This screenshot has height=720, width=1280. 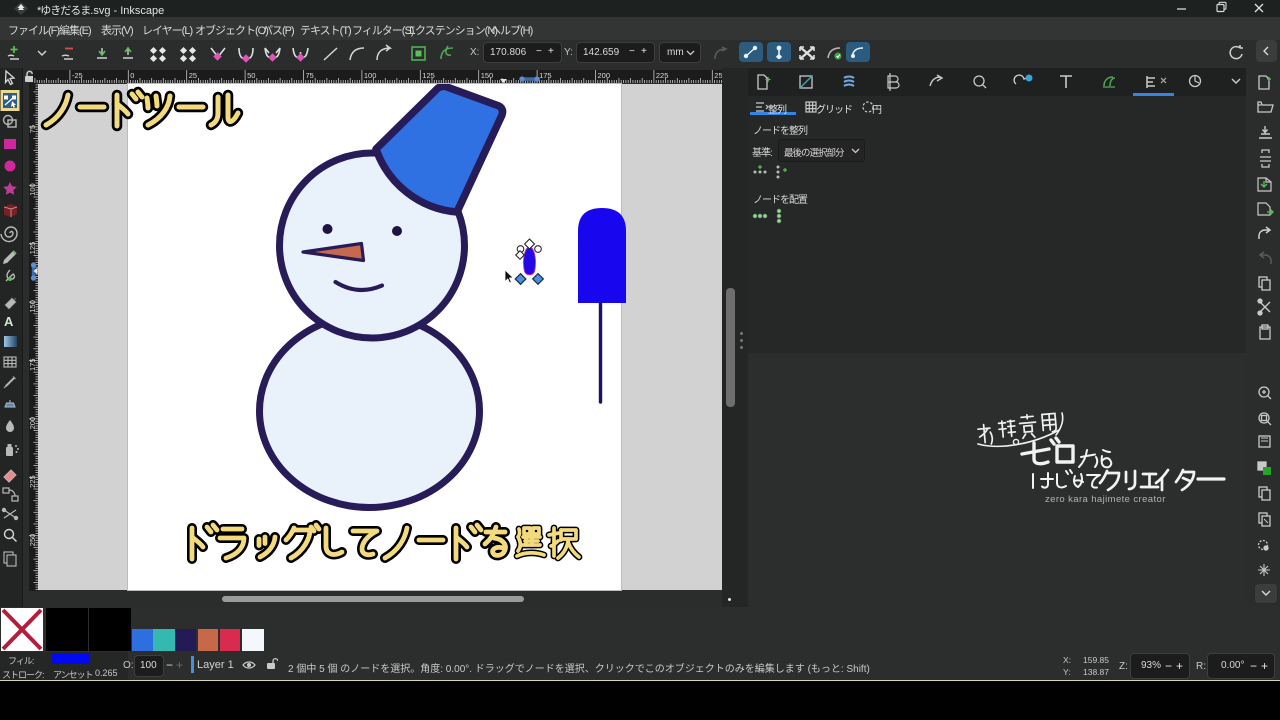 I want to click on svg-text: 25, so click(x=193, y=75).